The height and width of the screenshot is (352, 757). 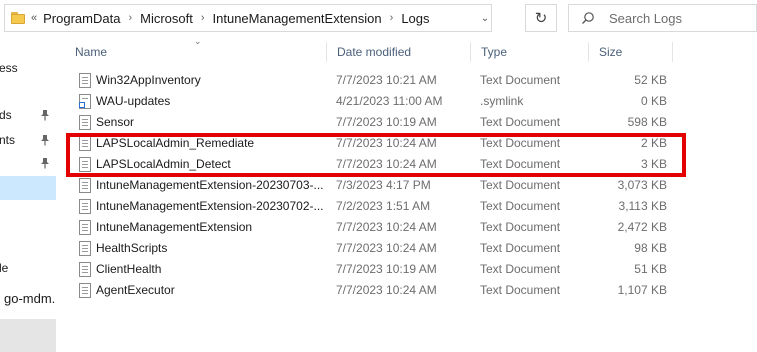 I want to click on file-name: Sensor, so click(x=115, y=122).